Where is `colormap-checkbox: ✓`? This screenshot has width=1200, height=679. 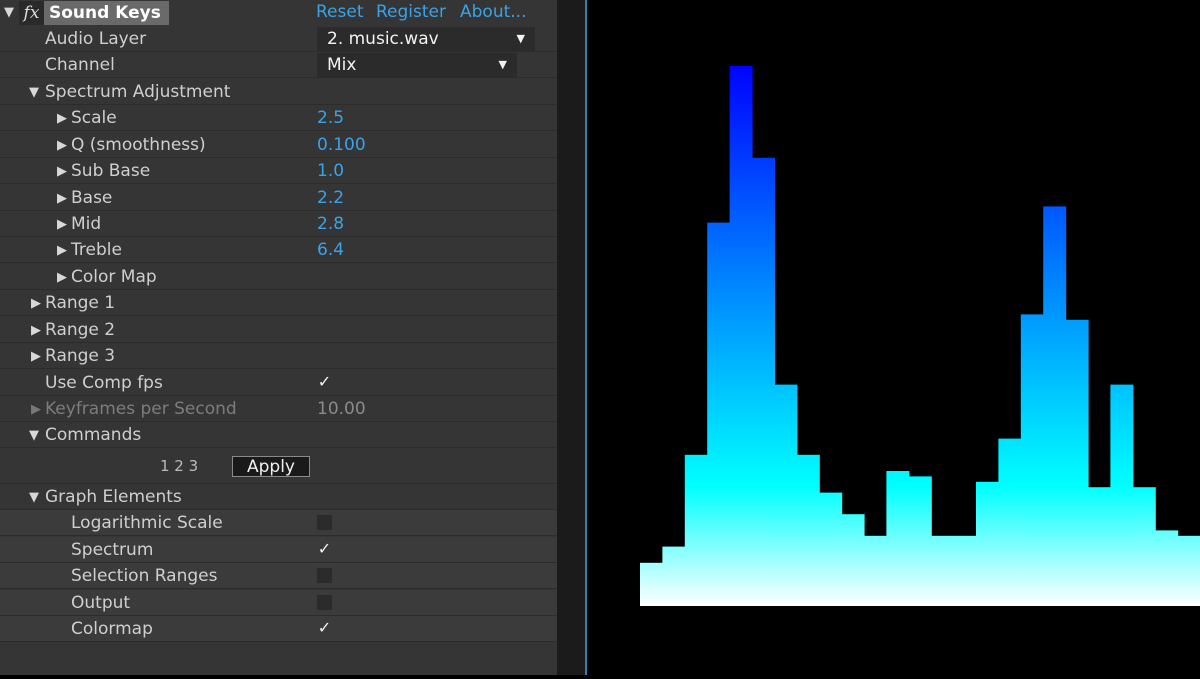 colormap-checkbox: ✓ is located at coordinates (324, 627).